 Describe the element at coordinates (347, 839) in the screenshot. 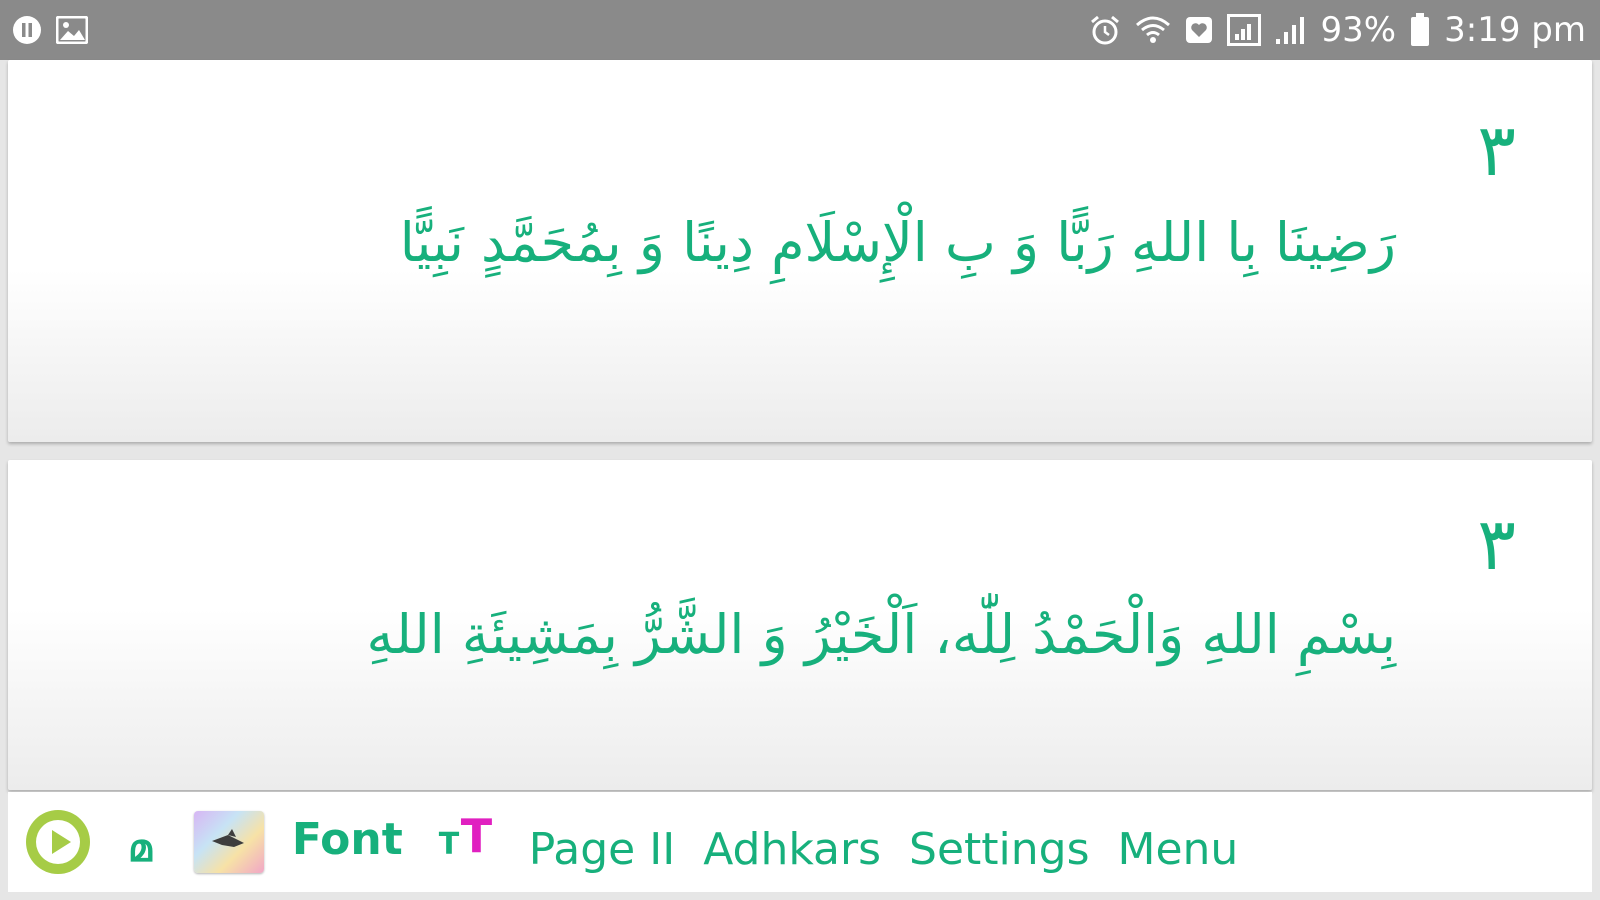

I see `font-button: Font` at that location.